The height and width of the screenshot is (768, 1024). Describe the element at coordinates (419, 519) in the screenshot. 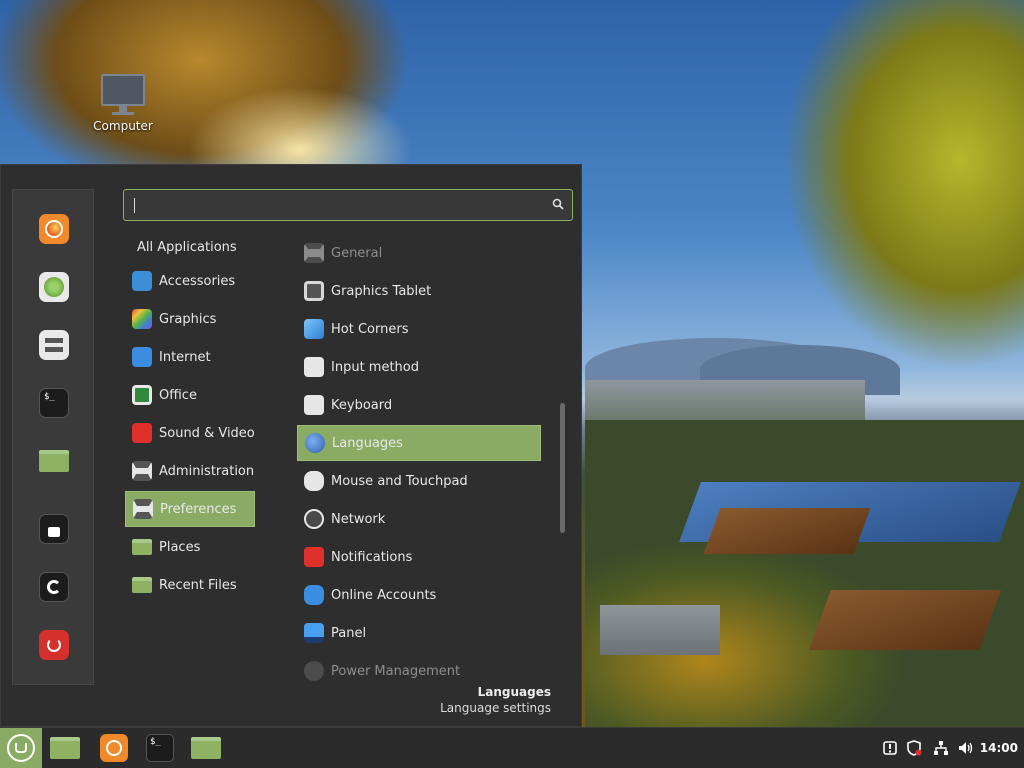

I see `app-network: Network` at that location.